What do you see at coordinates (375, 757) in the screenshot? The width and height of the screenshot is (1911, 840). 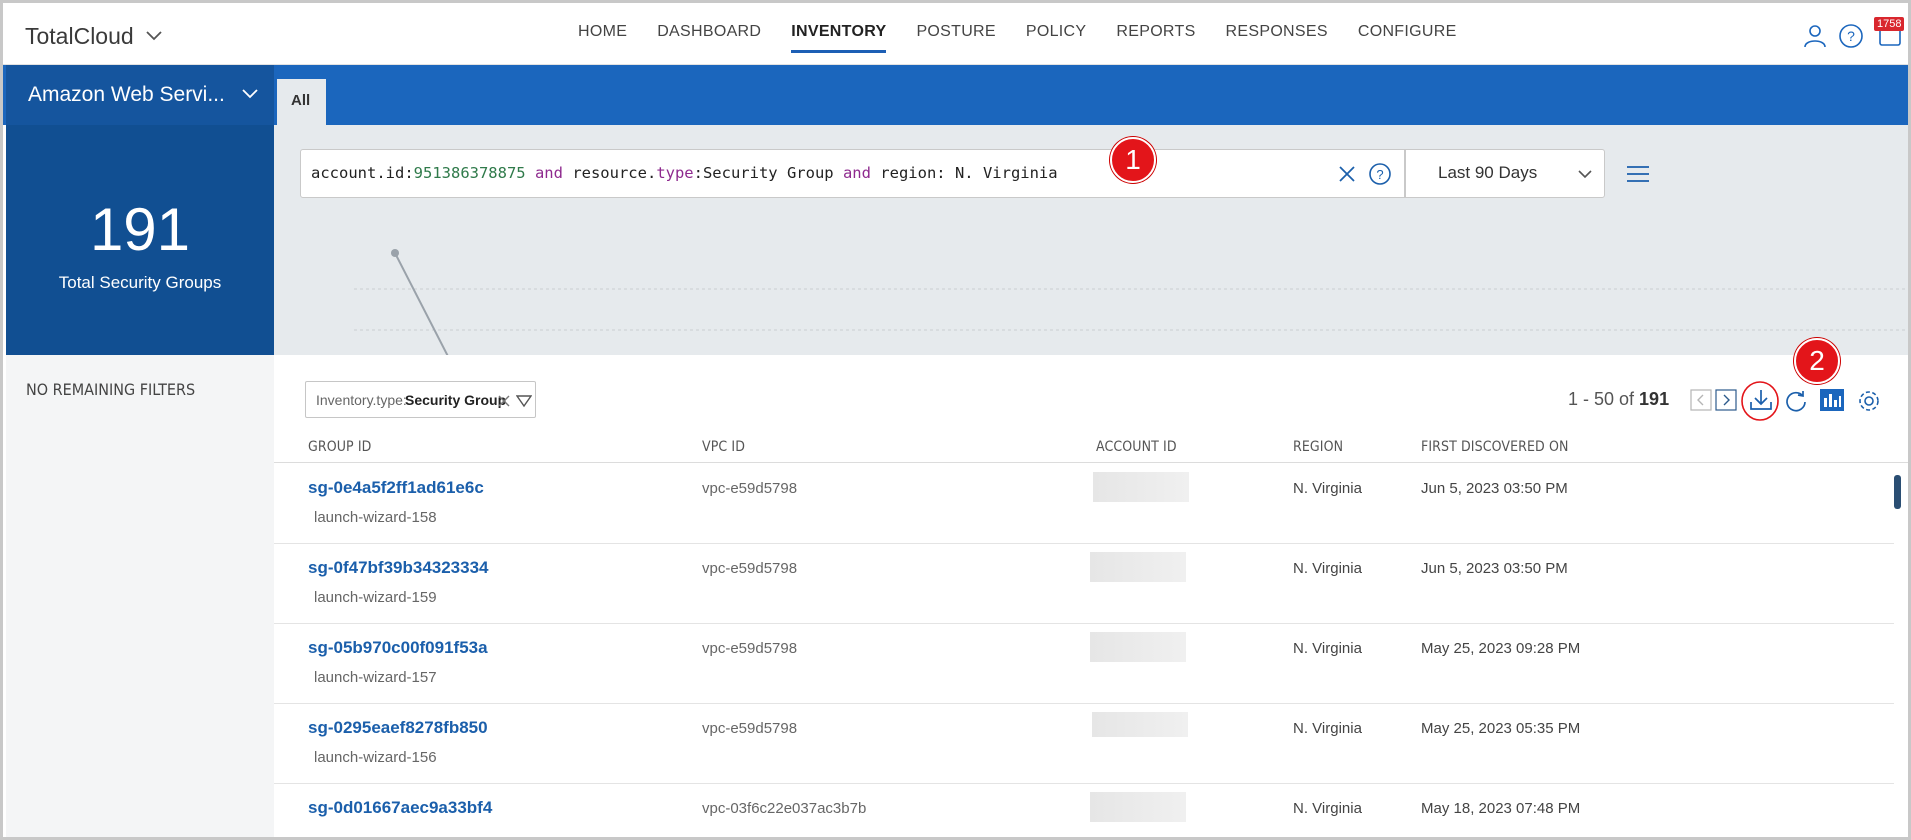 I see `group-name: launch-wizard-156` at bounding box center [375, 757].